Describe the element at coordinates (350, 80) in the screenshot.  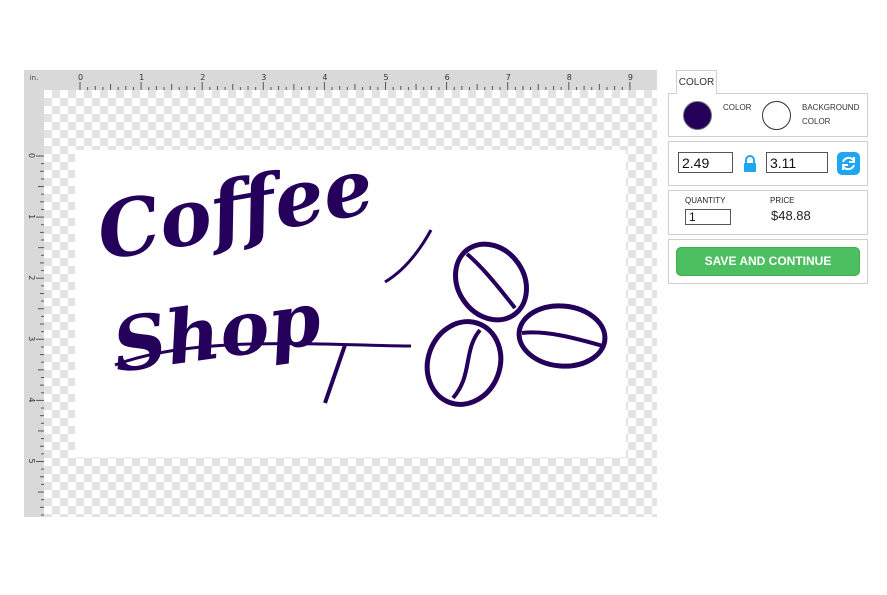
I see `horizontal-ruler: 0 1 2 3 4 5 6 7 8 9` at that location.